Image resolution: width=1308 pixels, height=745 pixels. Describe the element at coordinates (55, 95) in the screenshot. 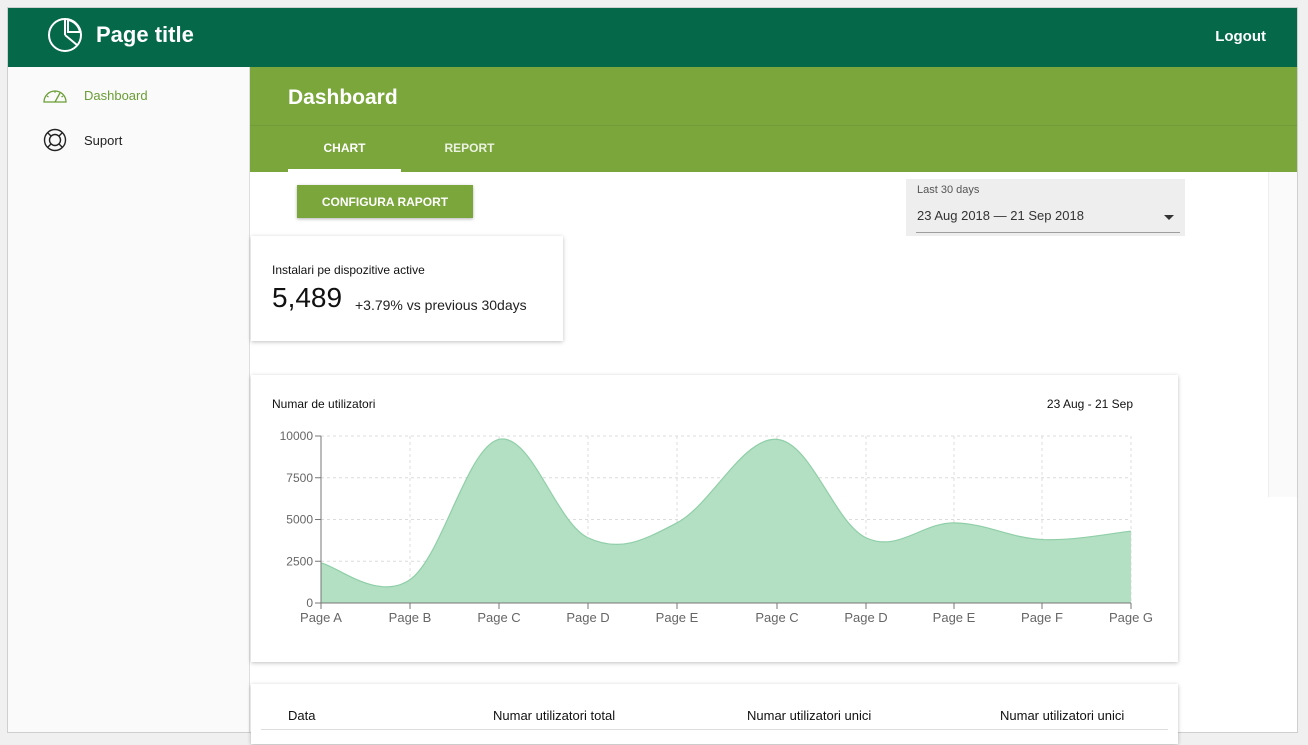

I see `speedometer-icon` at that location.